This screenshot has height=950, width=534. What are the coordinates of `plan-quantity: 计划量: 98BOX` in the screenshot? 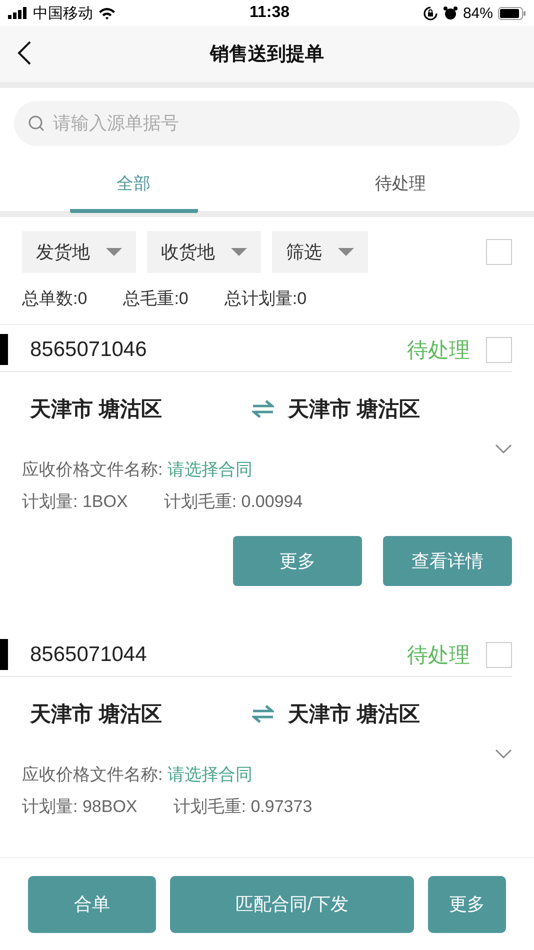 It's located at (80, 807).